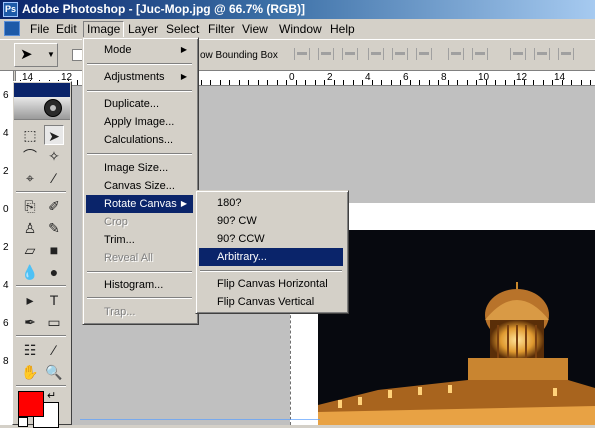  Describe the element at coordinates (326, 54) in the screenshot. I see `align-vertical-center-icon` at that location.